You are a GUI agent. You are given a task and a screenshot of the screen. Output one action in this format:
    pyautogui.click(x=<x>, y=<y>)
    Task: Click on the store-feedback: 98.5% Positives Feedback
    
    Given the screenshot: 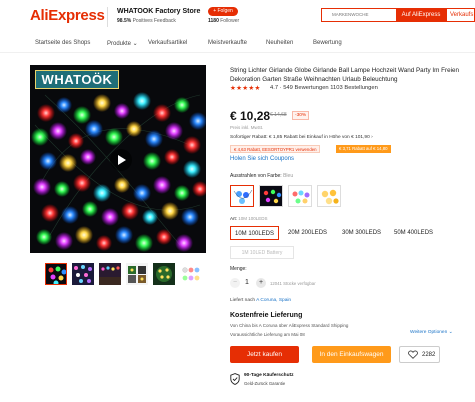 What is the action you would take?
    pyautogui.click(x=146, y=21)
    